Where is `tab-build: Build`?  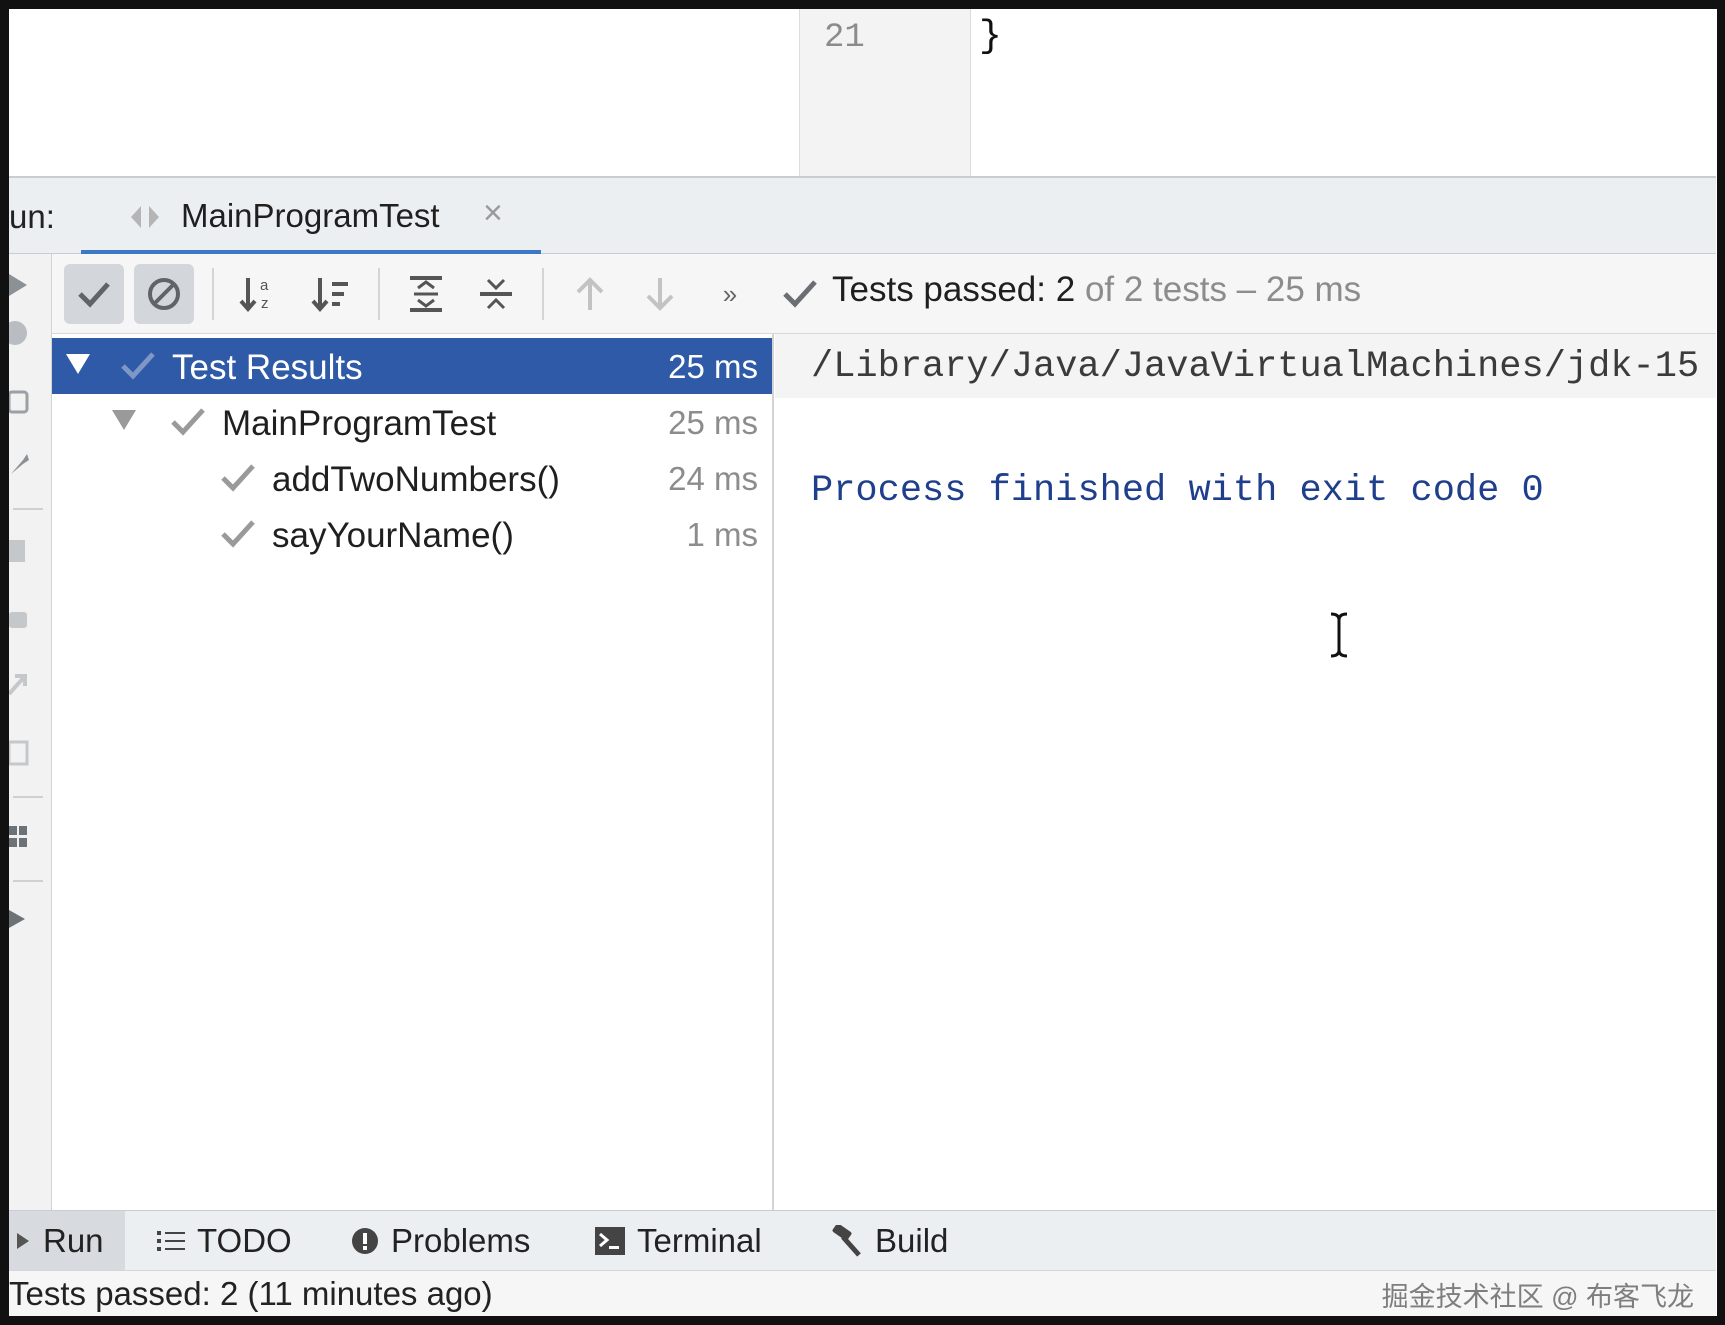 tab-build: Build is located at coordinates (888, 1241).